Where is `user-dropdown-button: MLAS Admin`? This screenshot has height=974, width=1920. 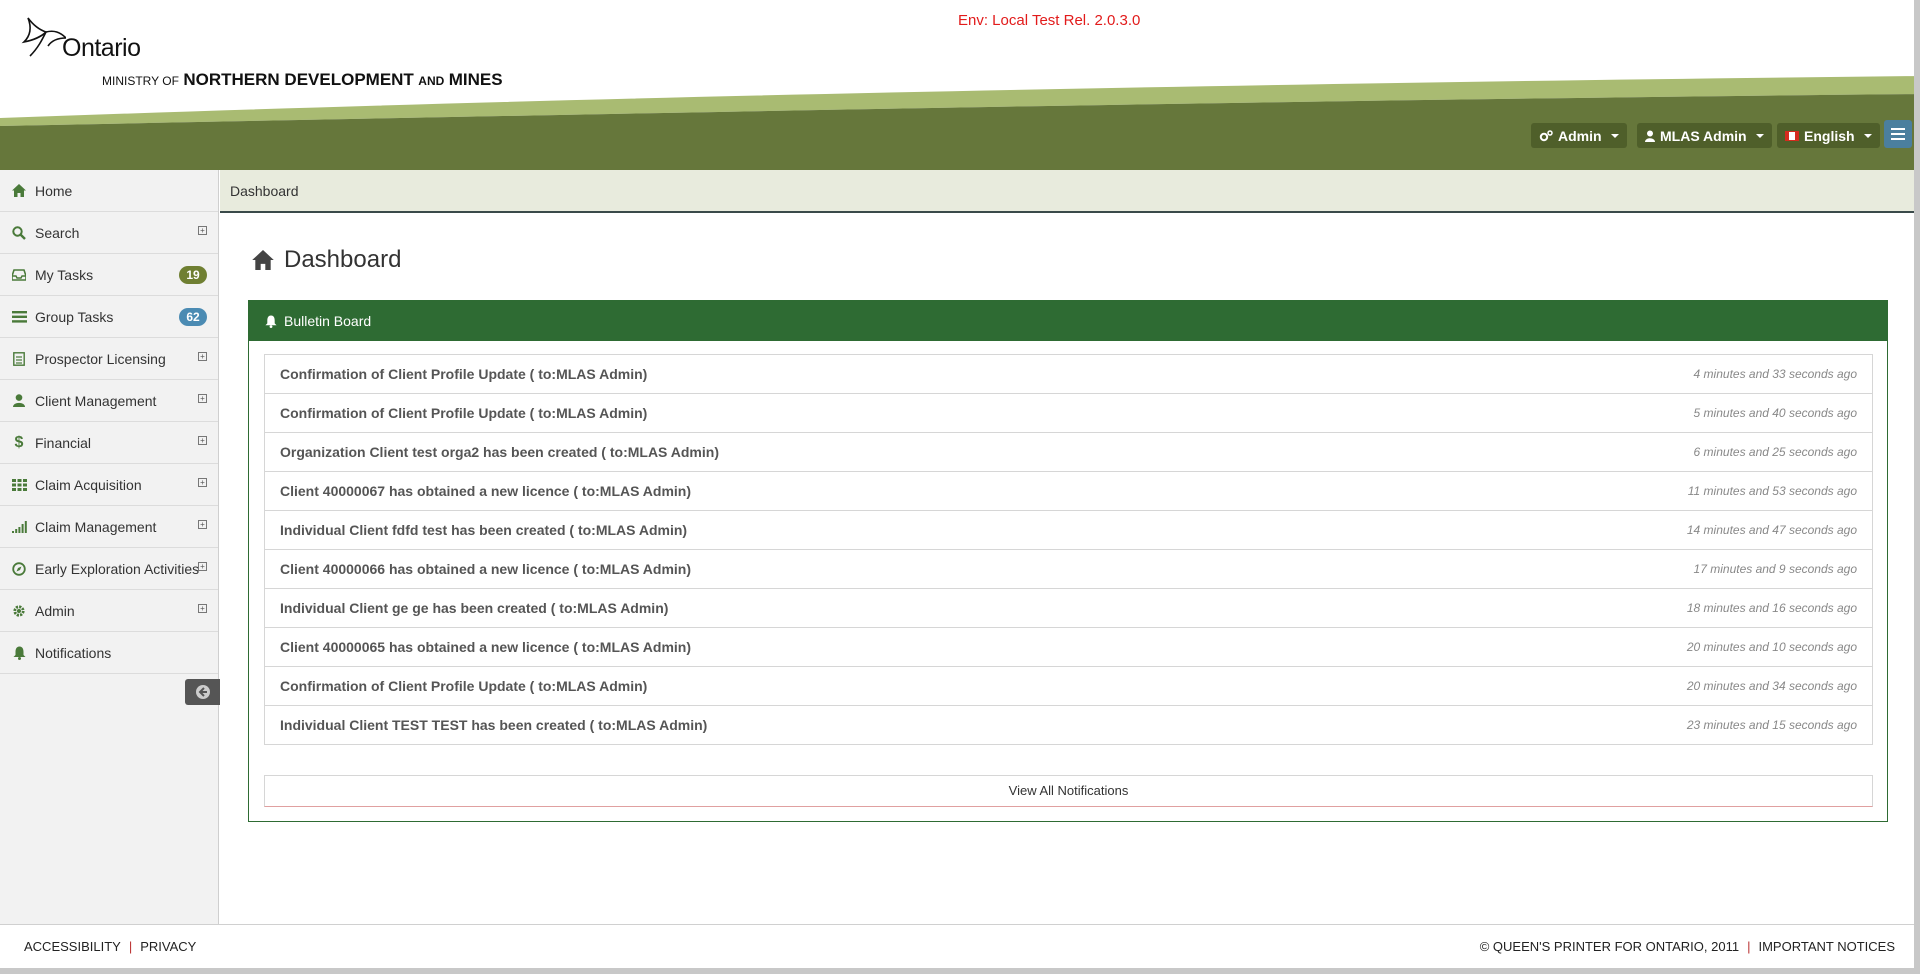 user-dropdown-button: MLAS Admin is located at coordinates (1704, 135).